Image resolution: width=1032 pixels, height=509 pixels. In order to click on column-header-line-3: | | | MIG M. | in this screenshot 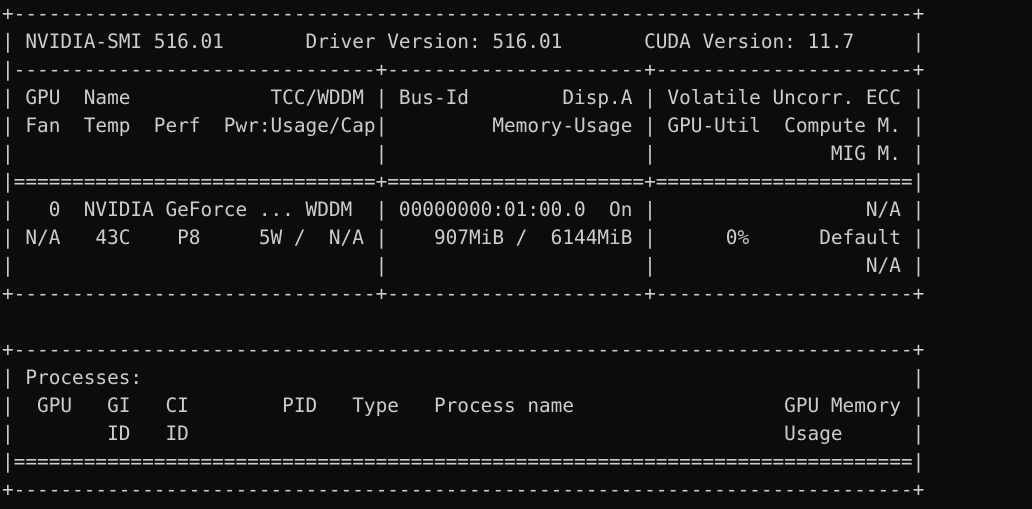, I will do `click(463, 153)`.